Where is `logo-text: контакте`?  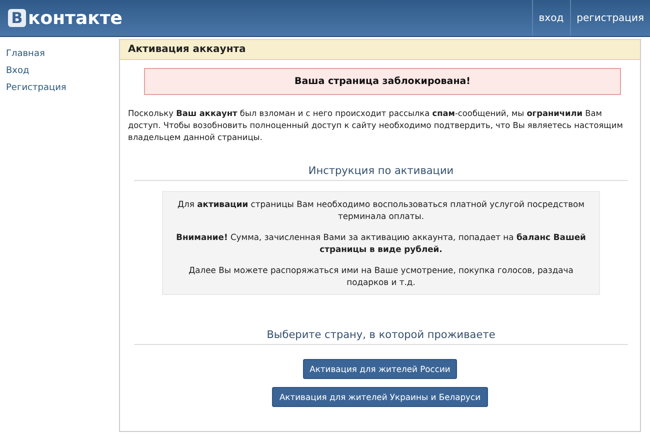 logo-text: контакте is located at coordinates (75, 18).